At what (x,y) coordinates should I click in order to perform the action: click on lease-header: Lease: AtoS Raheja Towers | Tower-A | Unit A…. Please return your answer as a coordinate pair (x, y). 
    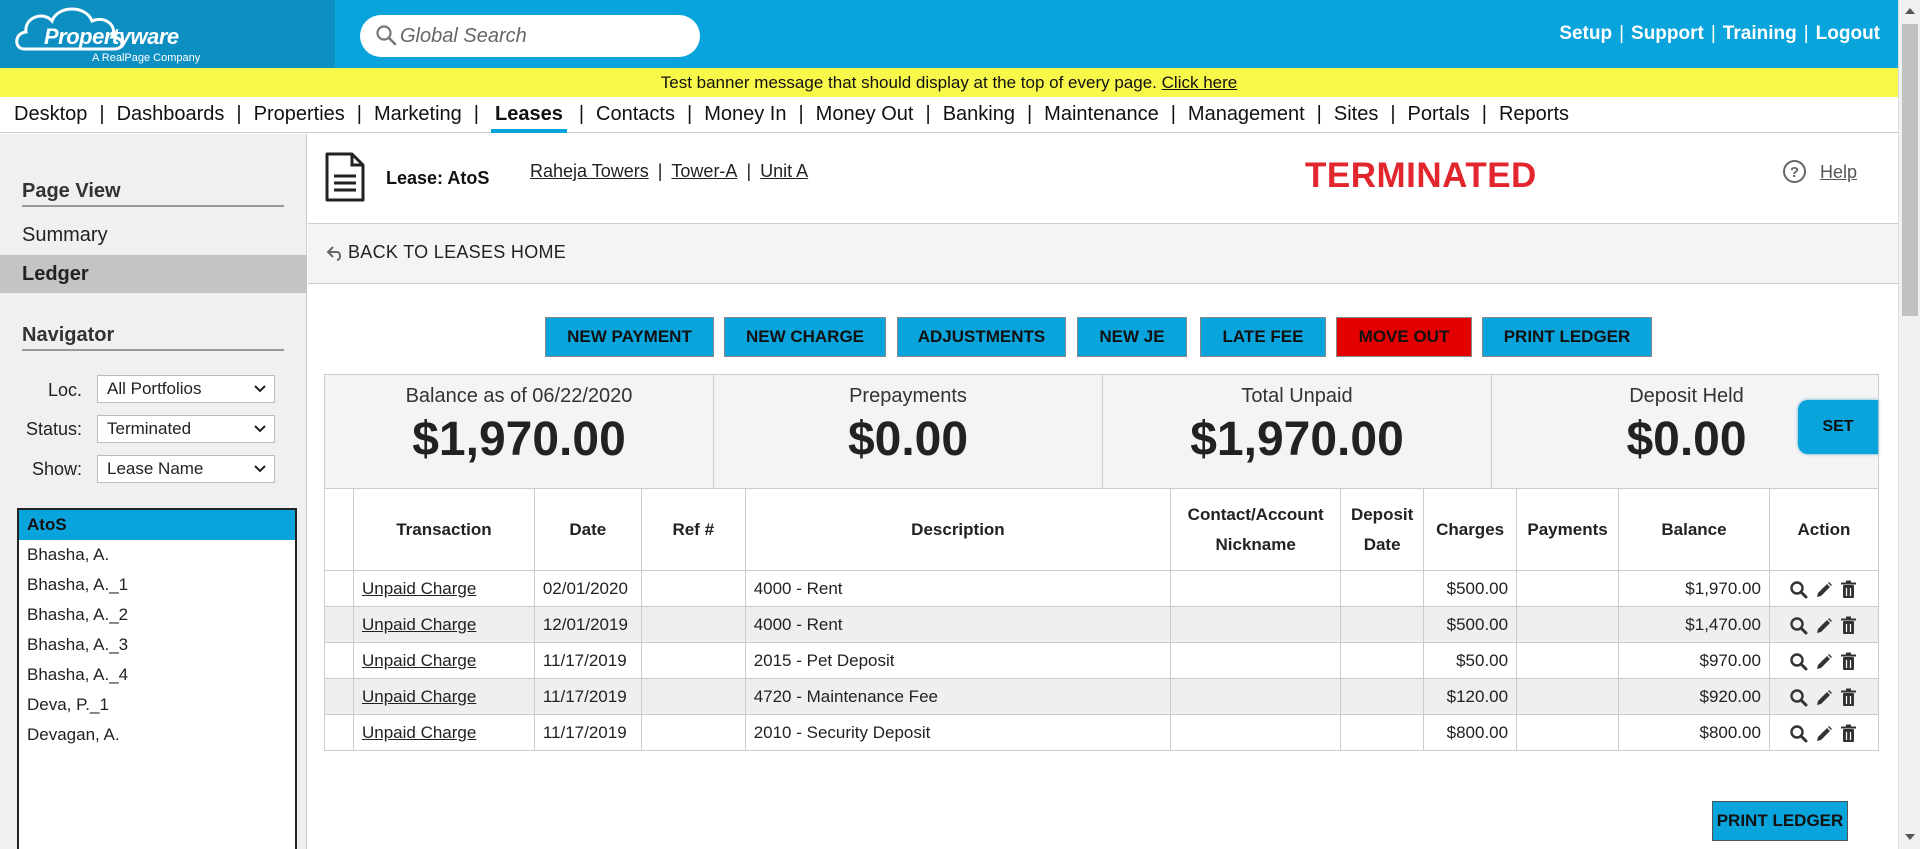
    Looking at the image, I should click on (1103, 179).